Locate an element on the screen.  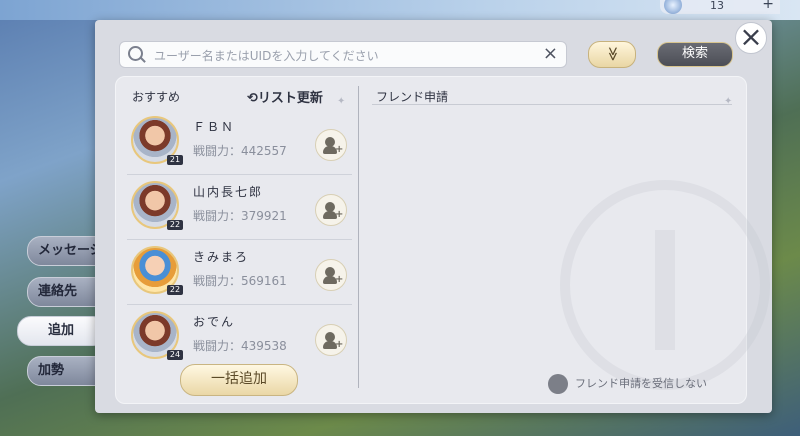
friend-request-title: フレンド申請 is located at coordinates (412, 97).